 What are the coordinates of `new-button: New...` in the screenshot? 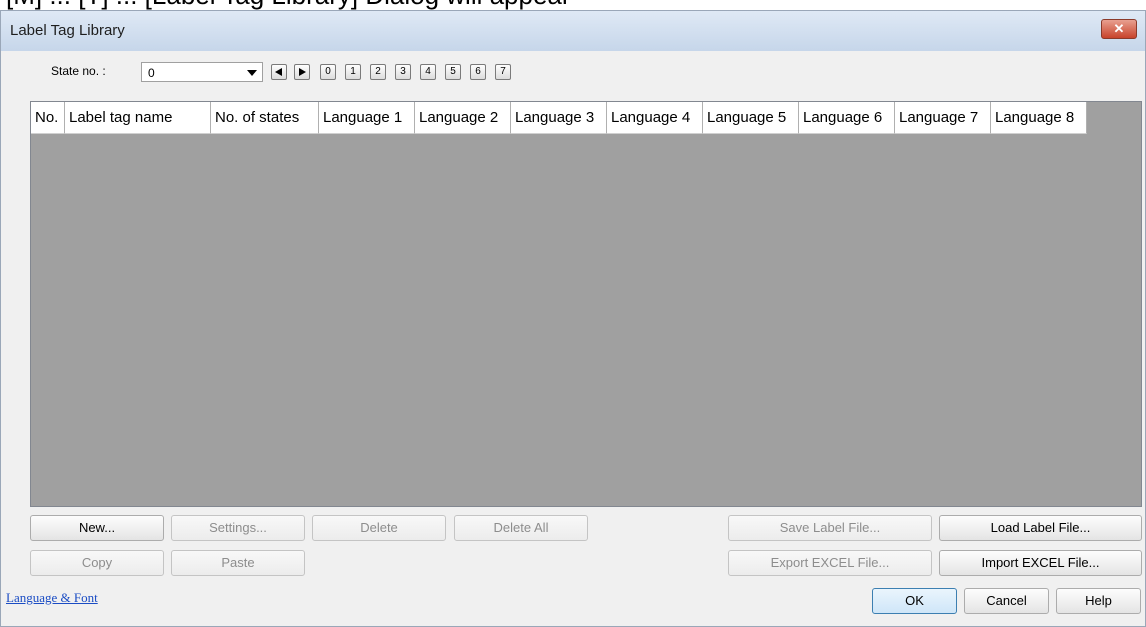 It's located at (97, 528).